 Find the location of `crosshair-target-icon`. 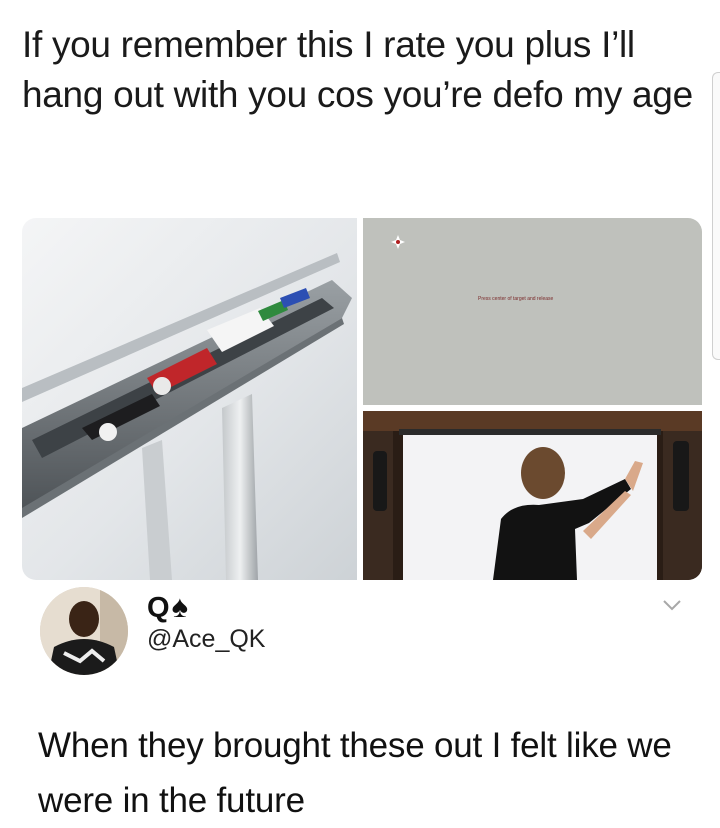

crosshair-target-icon is located at coordinates (398, 242).